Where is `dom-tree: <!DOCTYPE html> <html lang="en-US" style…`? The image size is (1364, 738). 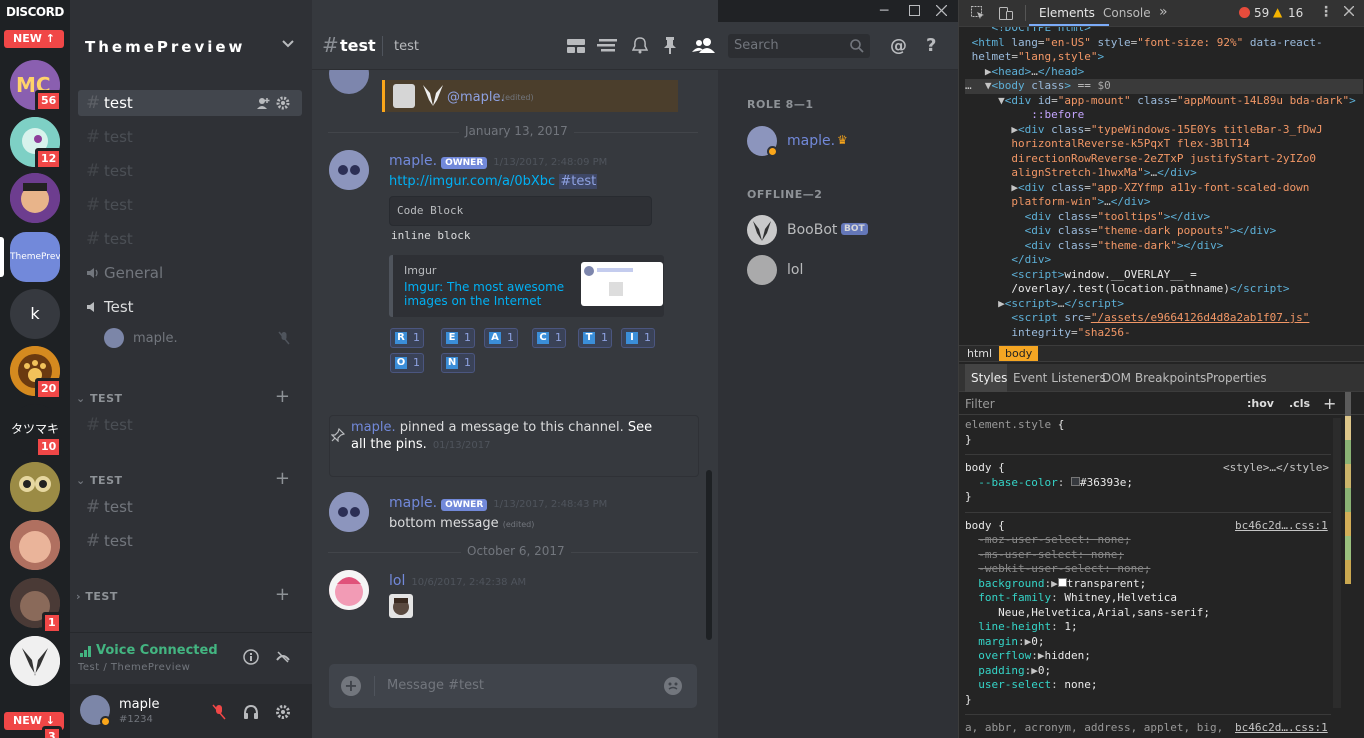
dom-tree: <!DOCTYPE html> <html lang="en-US" style… is located at coordinates (1164, 186).